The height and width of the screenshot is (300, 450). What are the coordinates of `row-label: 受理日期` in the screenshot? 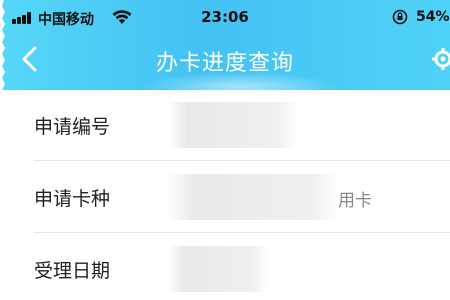 It's located at (72, 271).